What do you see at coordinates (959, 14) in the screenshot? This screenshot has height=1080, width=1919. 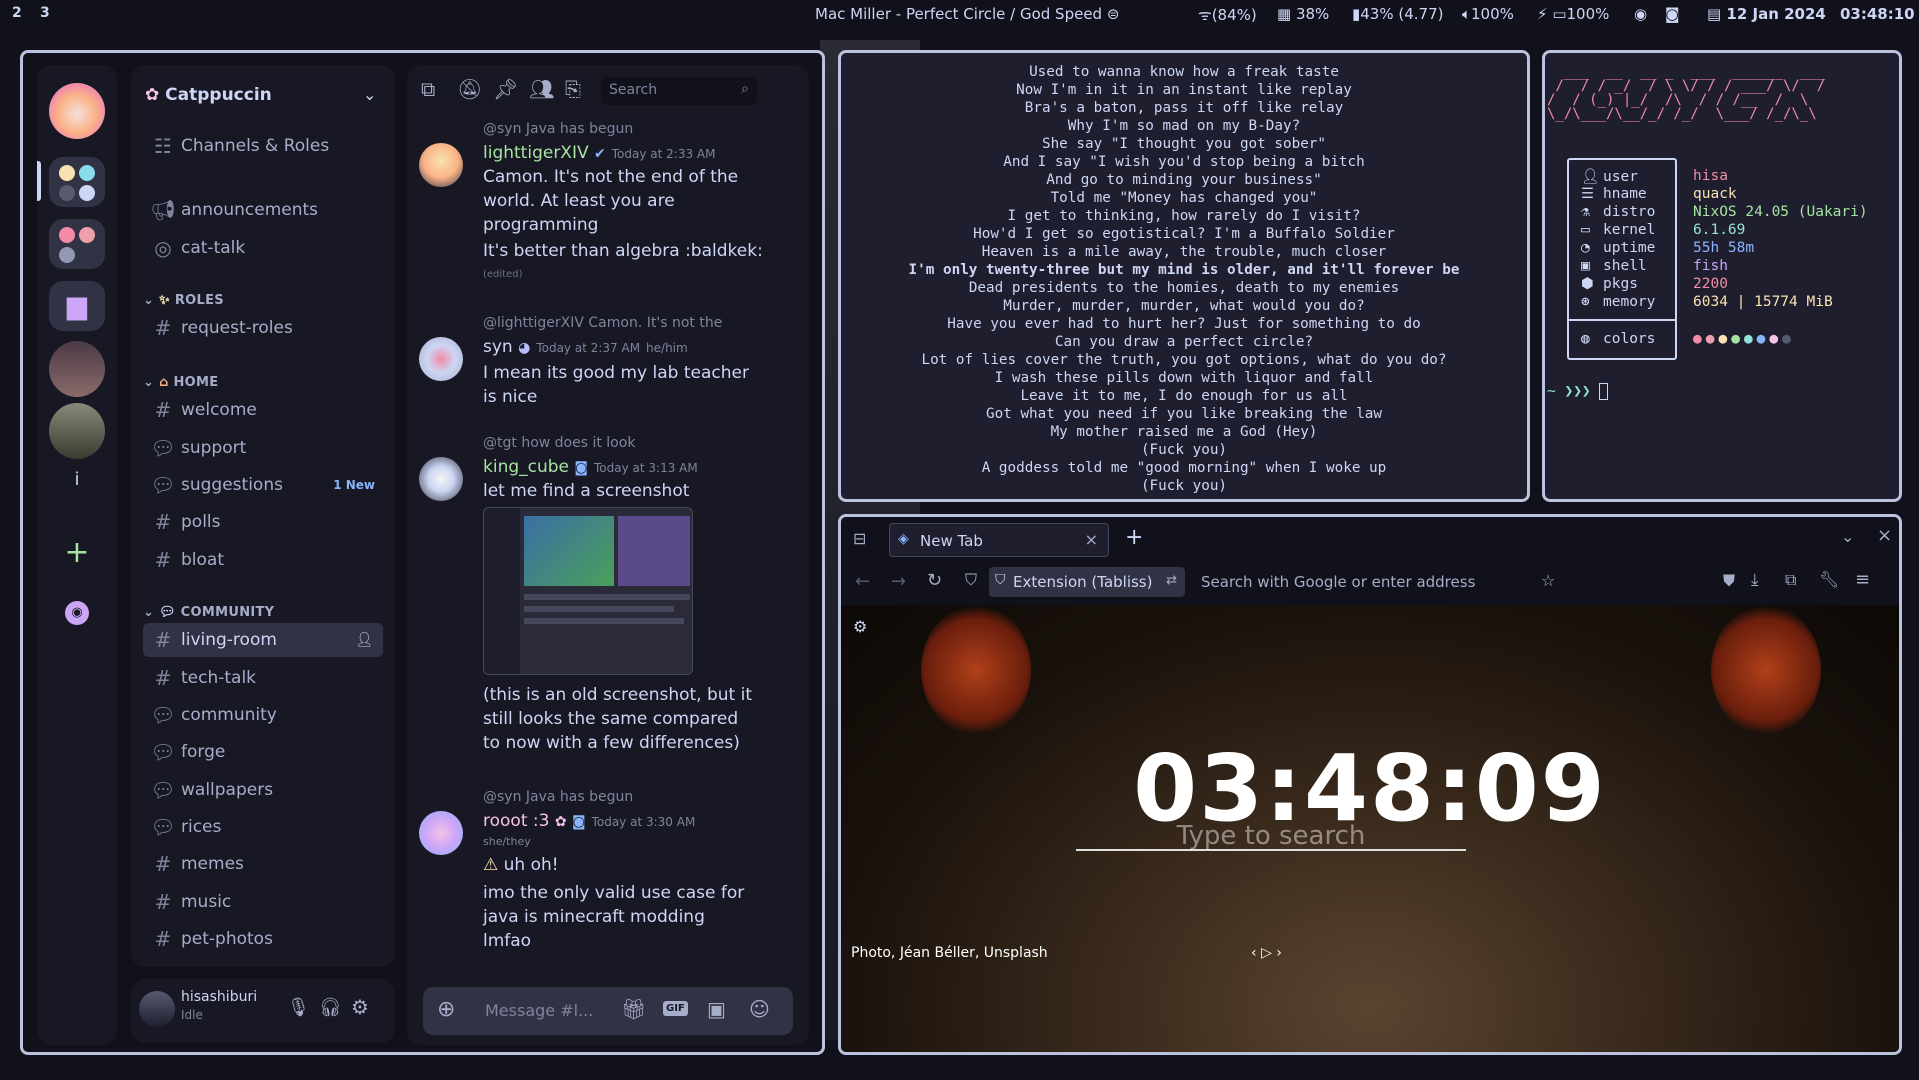 I see `media-text: Mac Miller - Perfect Circle / God Speed` at bounding box center [959, 14].